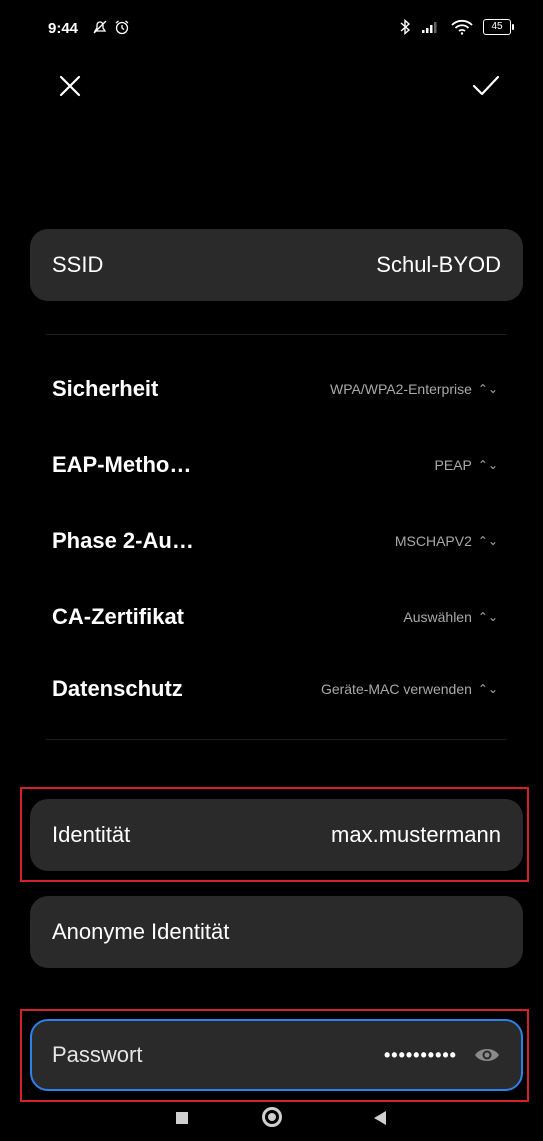  I want to click on identity-label: Identität, so click(91, 834).